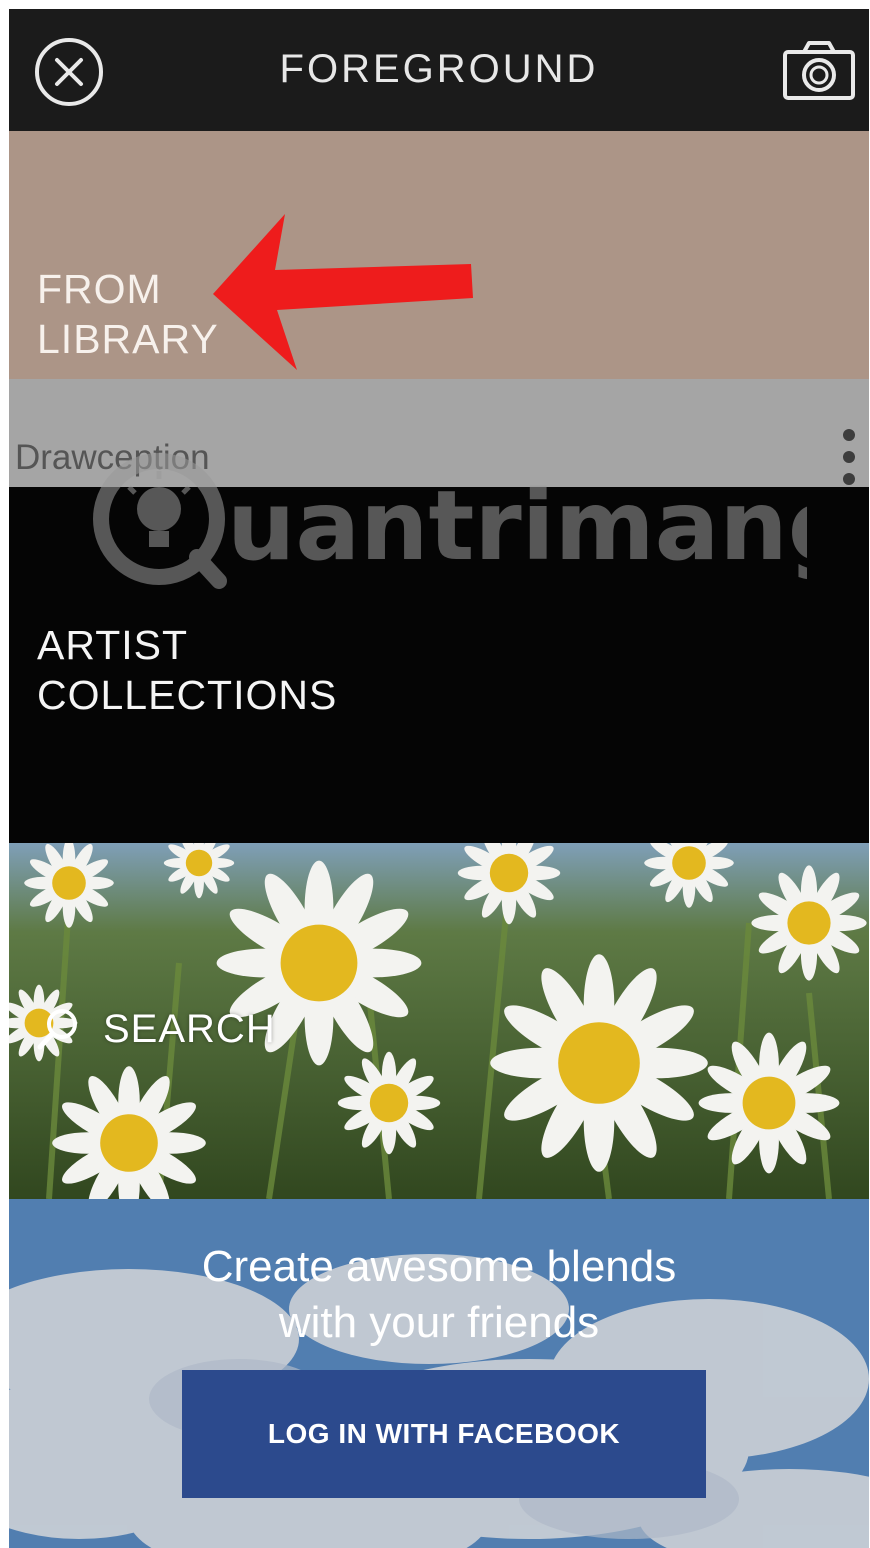 The image size is (870, 1548). I want to click on from-library-line2: LIBRARY, so click(128, 339).